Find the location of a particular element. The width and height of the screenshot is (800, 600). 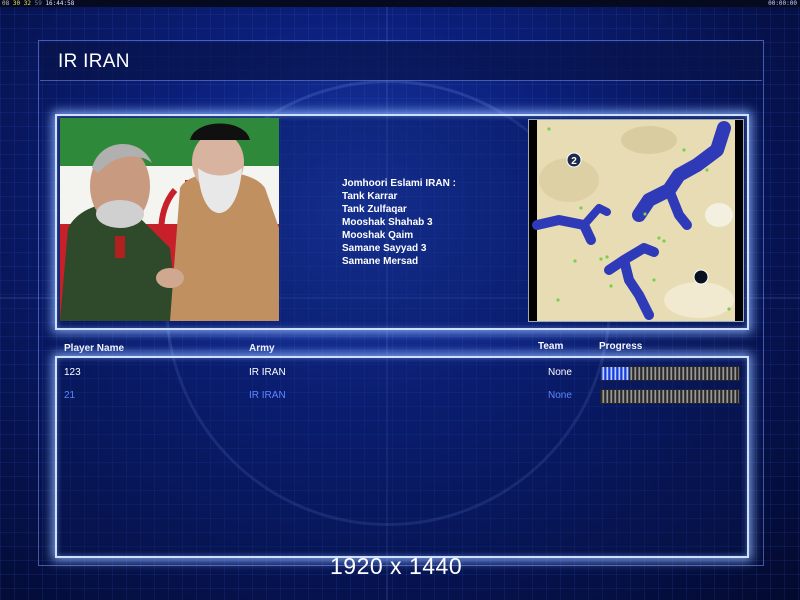

debug-value: 30 is located at coordinates (16, 3).